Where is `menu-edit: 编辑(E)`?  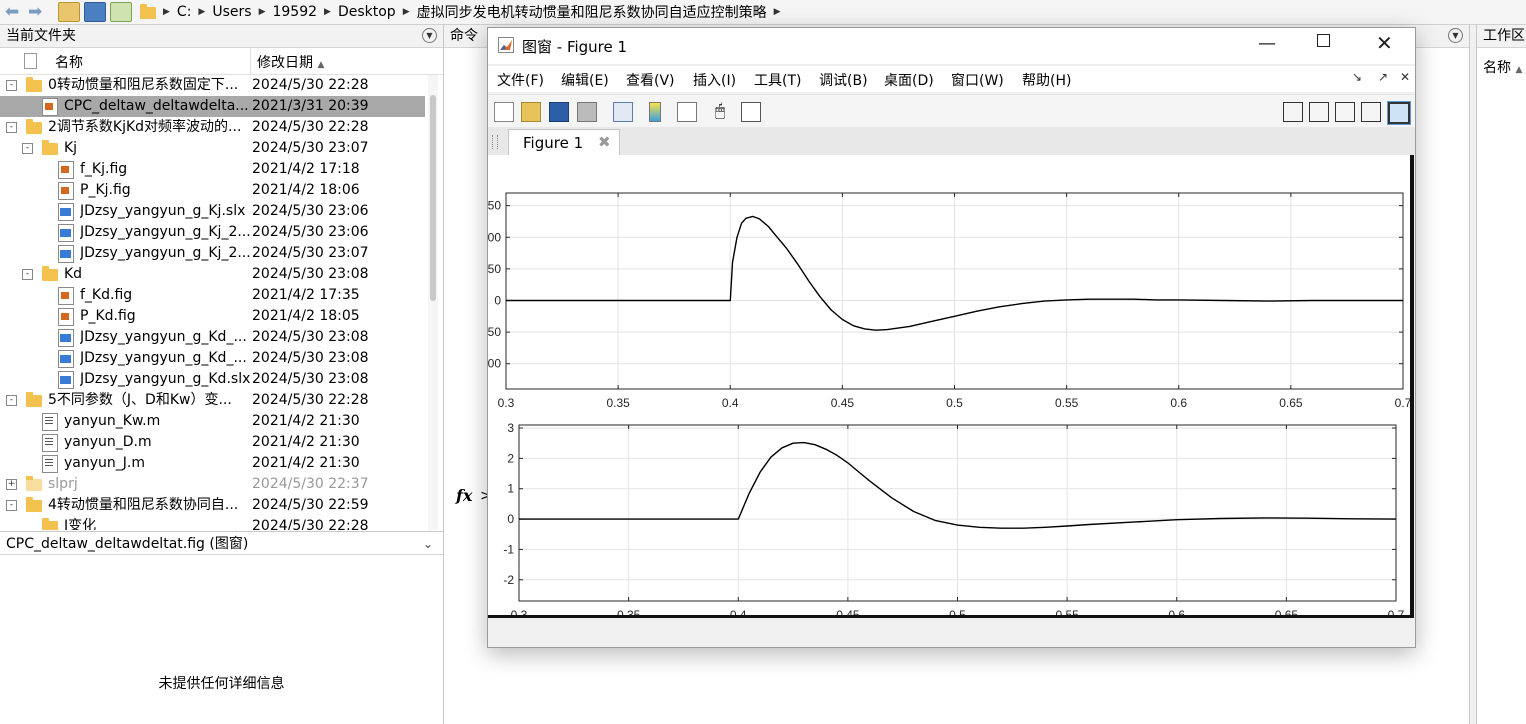 menu-edit: 编辑(E) is located at coordinates (585, 80).